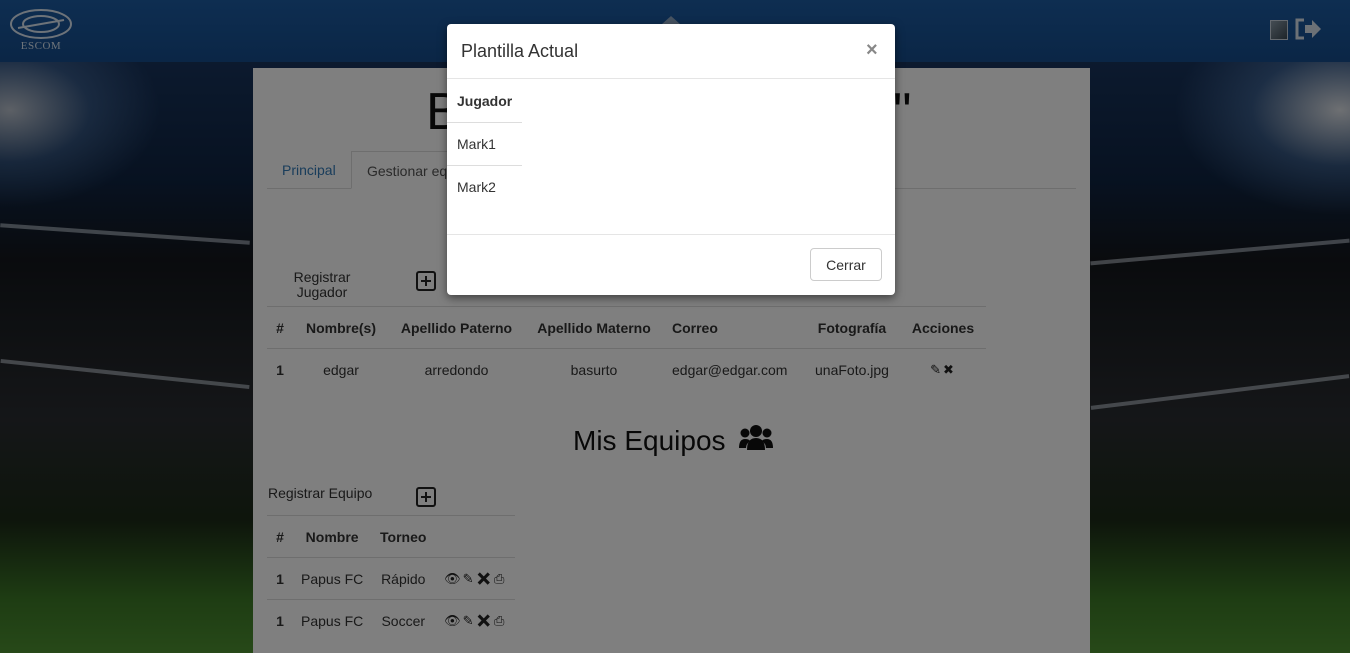  Describe the element at coordinates (872, 50) in the screenshot. I see `close-icon: ×` at that location.